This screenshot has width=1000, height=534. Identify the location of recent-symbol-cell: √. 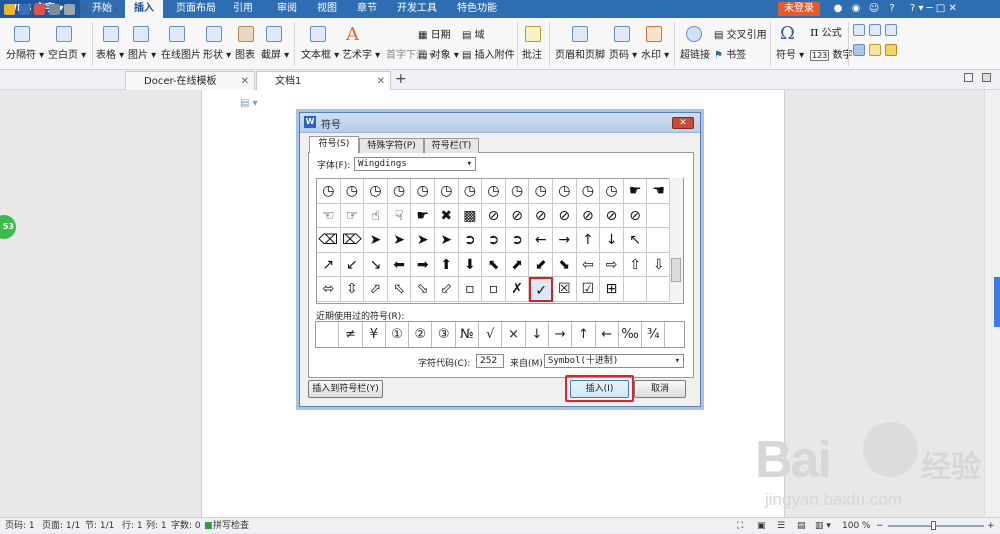
(491, 334).